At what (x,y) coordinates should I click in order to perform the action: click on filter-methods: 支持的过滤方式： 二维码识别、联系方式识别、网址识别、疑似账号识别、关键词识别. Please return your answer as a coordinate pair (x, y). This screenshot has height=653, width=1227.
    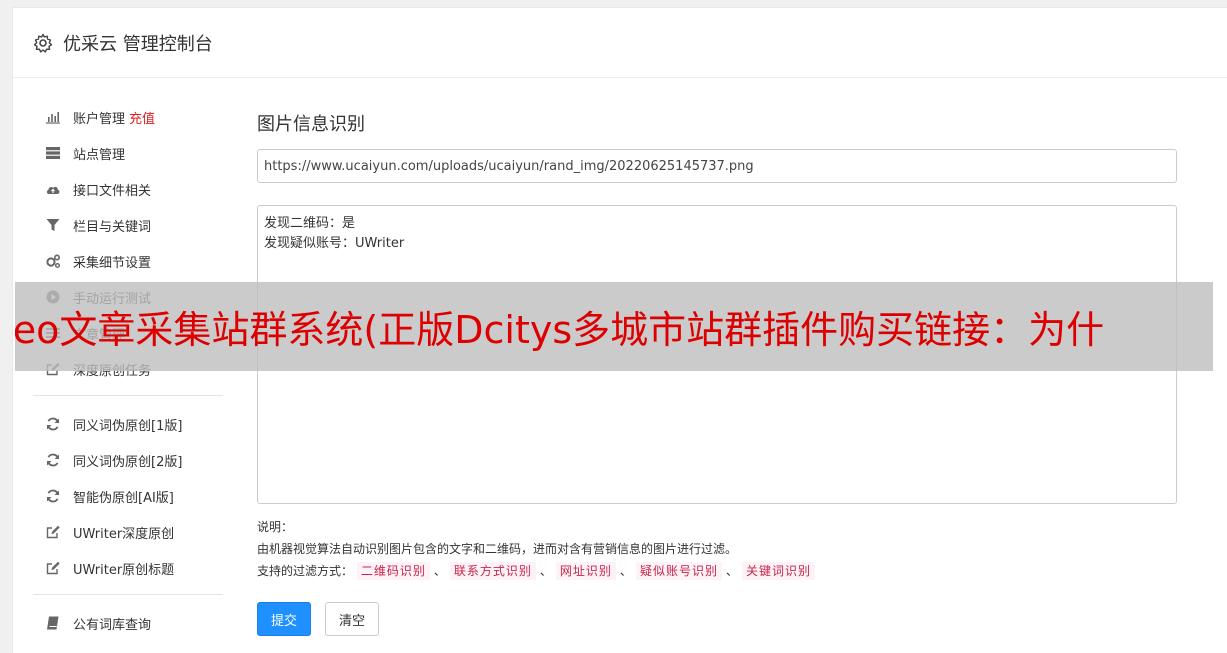
    Looking at the image, I should click on (717, 571).